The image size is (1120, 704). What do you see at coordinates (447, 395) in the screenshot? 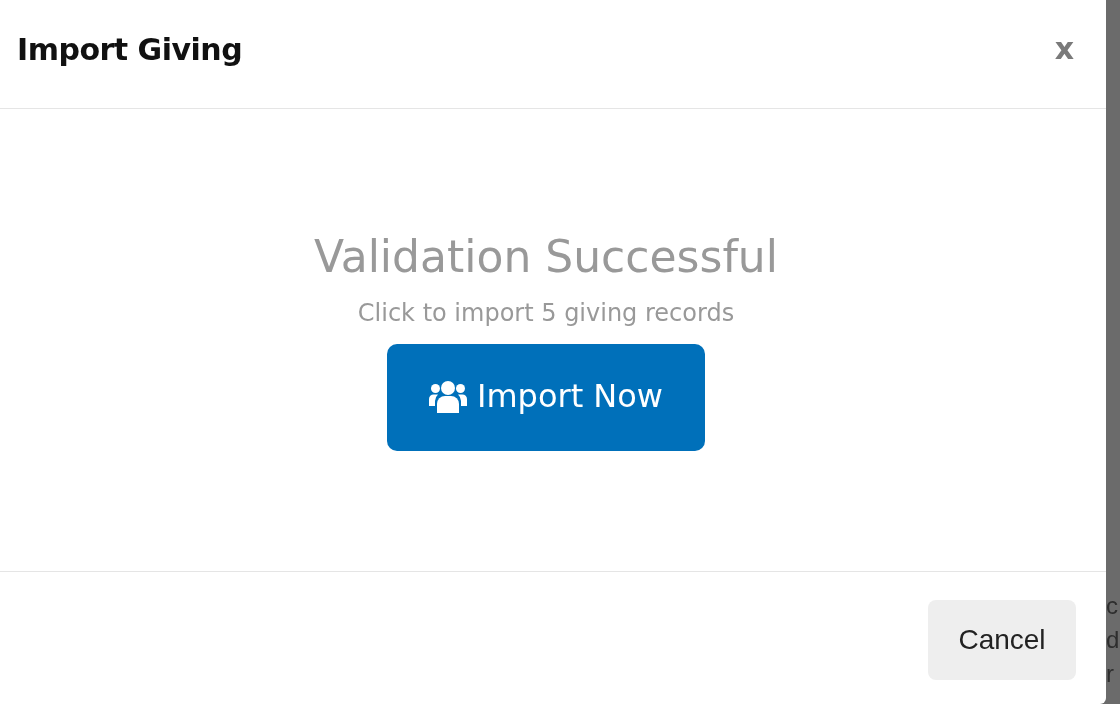
I see `users-icon` at bounding box center [447, 395].